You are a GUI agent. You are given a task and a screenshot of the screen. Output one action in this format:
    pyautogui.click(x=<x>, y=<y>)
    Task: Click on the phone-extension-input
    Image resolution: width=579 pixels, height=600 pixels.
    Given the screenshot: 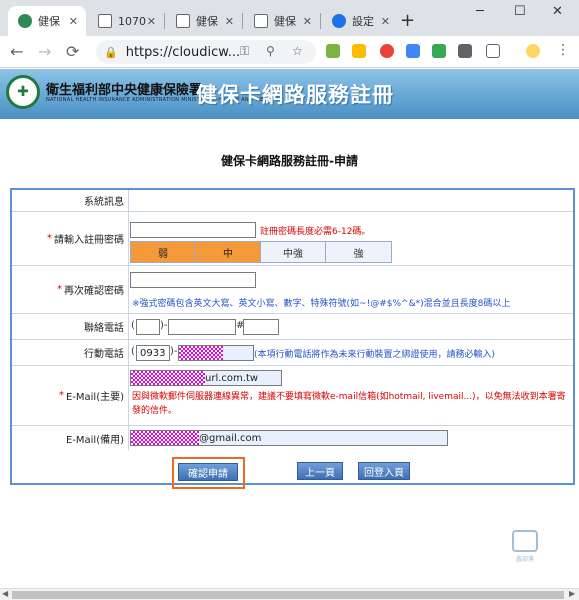 What is the action you would take?
    pyautogui.click(x=261, y=327)
    